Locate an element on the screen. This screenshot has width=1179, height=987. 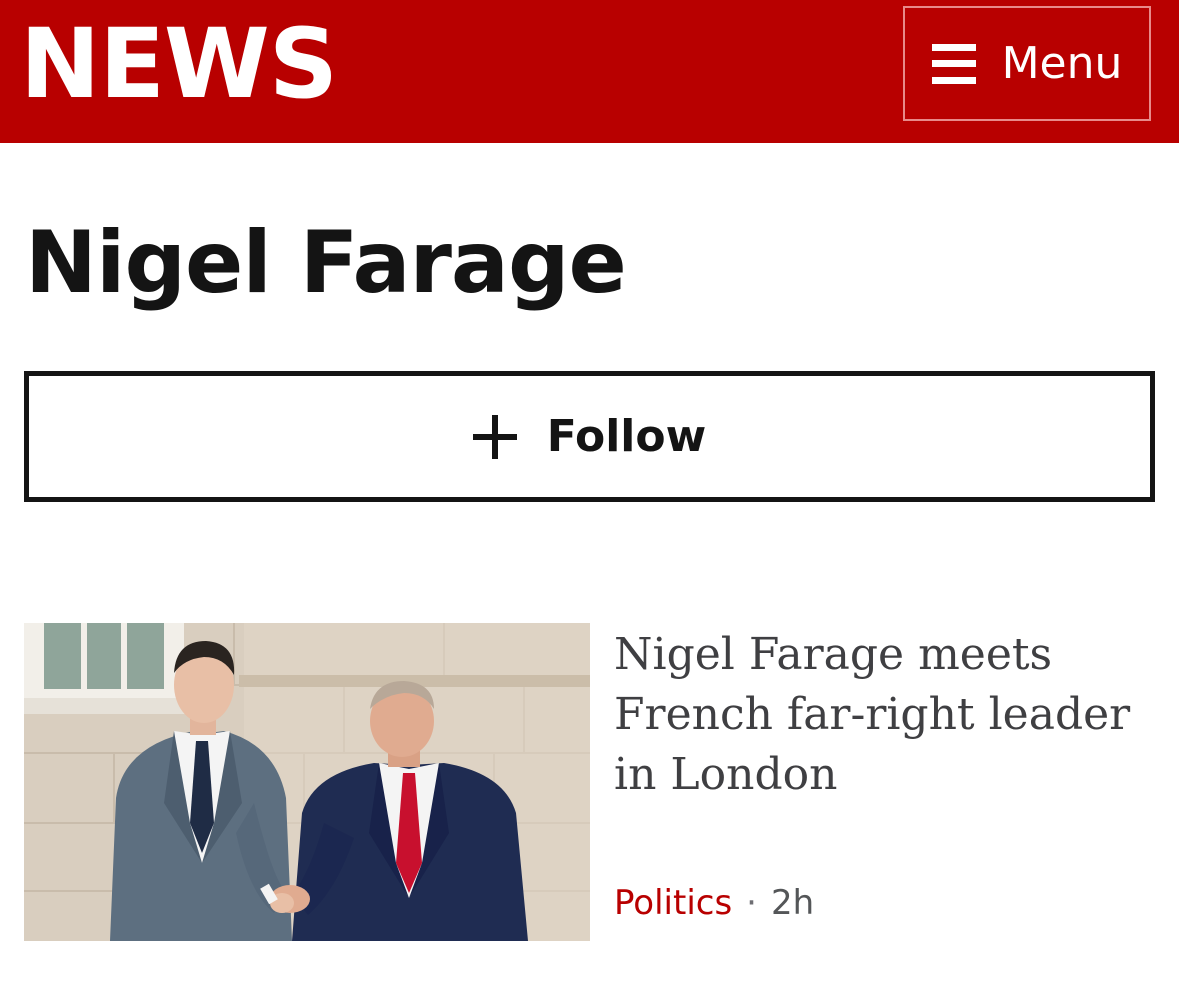
follow-button: Follow is located at coordinates (589, 436).